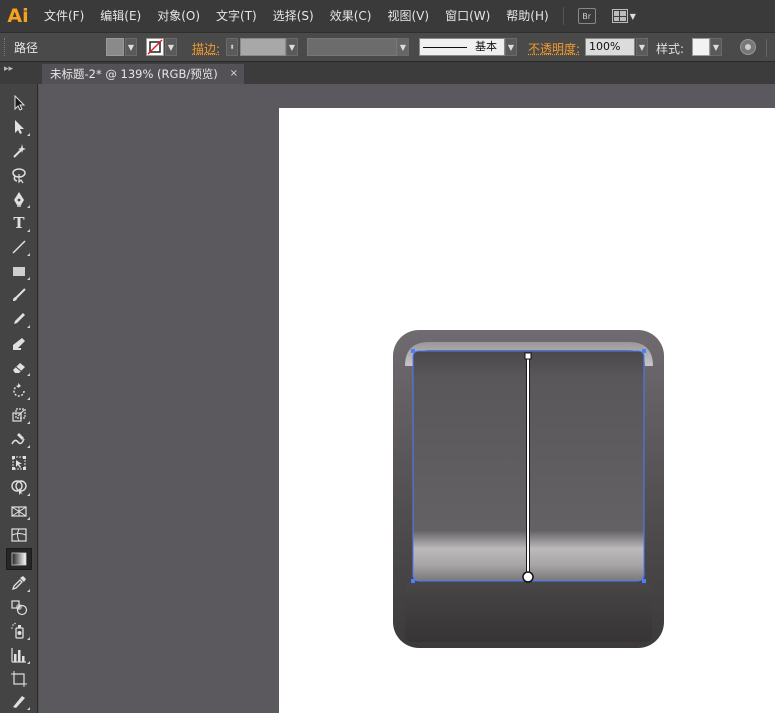  Describe the element at coordinates (467, 16) in the screenshot. I see `menu-window: 窗口(W)` at that location.